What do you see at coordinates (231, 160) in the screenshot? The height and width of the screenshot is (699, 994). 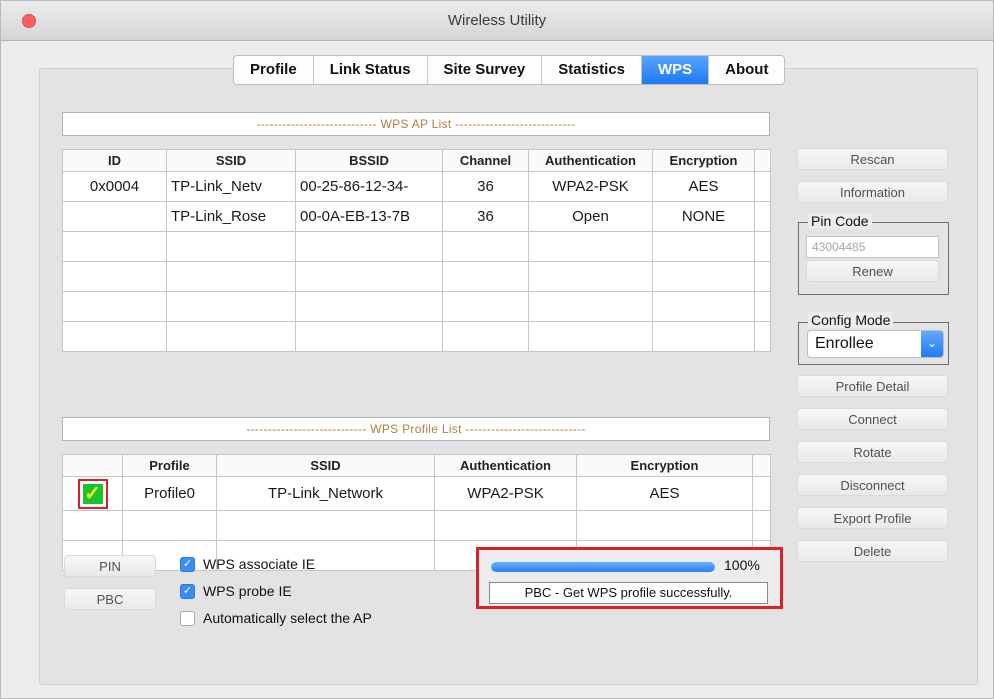 I see `ap-col-ssid: SSID` at bounding box center [231, 160].